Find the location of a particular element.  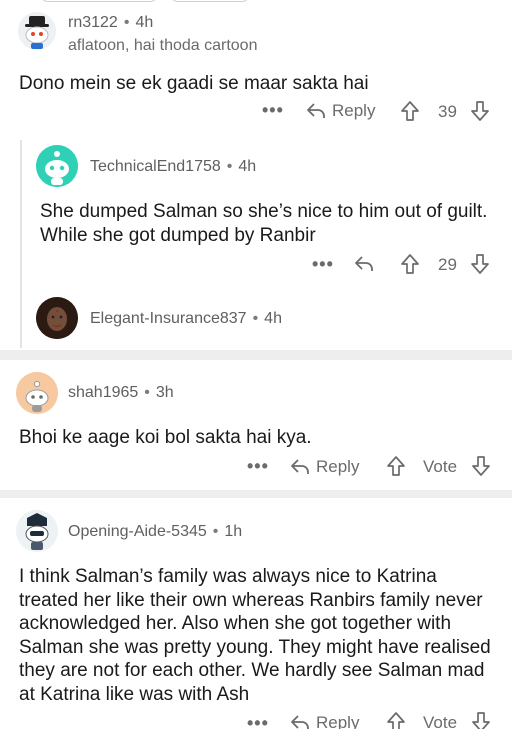

avatar-shah1965 is located at coordinates (37, 393).